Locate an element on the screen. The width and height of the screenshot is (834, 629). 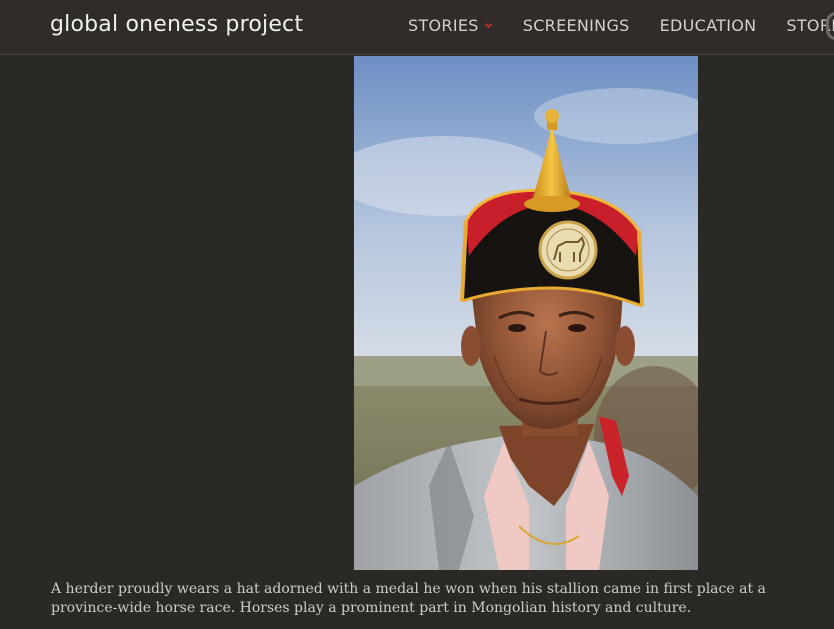
search-icon is located at coordinates (830, 26).